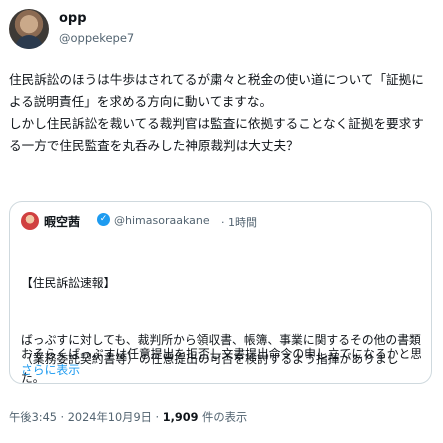 This screenshot has width=443, height=443. Describe the element at coordinates (50, 369) in the screenshot. I see `show-more-link: さらに表示` at that location.